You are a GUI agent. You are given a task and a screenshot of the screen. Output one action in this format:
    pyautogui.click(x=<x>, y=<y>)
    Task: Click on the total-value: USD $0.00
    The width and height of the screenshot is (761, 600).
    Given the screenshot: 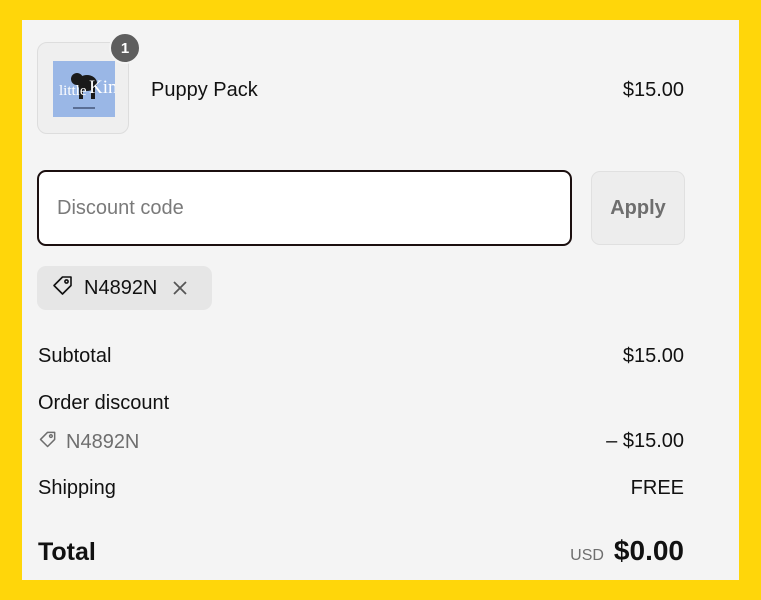 What is the action you would take?
    pyautogui.click(x=627, y=551)
    